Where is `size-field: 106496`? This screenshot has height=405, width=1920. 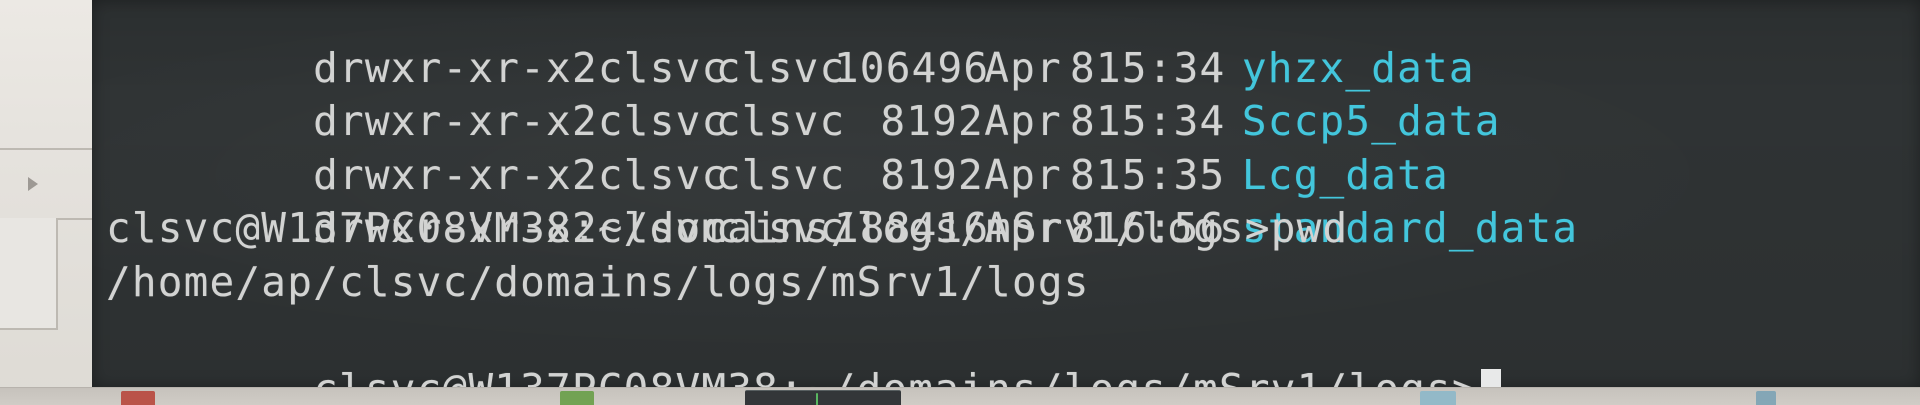 size-field: 106496 is located at coordinates (911, 67).